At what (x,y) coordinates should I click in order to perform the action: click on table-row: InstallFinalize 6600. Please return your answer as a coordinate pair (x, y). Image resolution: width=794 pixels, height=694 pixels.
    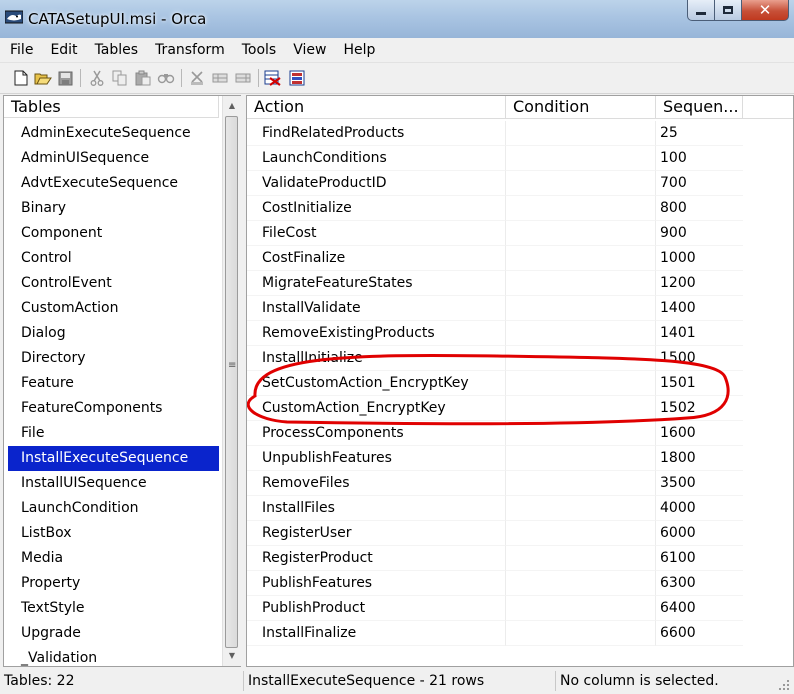
    Looking at the image, I should click on (495, 633).